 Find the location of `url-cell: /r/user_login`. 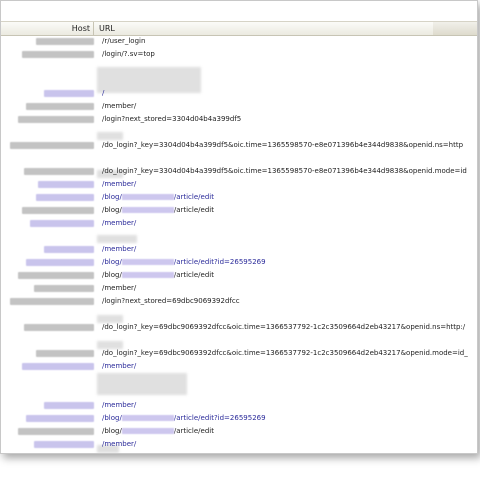

url-cell: /r/user_login is located at coordinates (124, 41).